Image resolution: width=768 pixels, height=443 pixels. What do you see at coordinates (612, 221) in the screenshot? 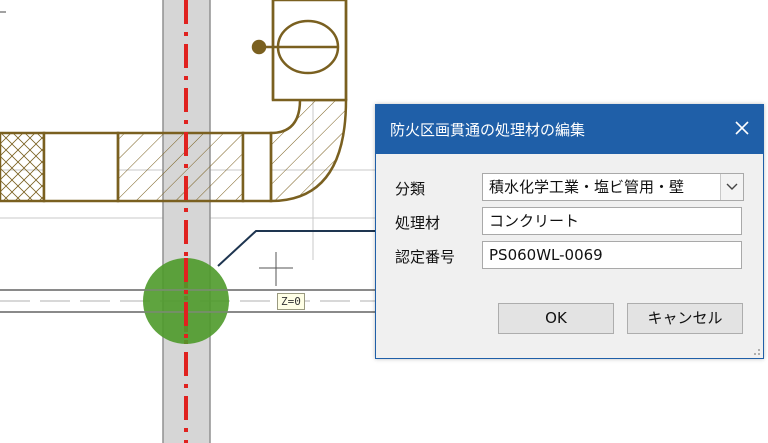
I see `material-input: コンクリート` at bounding box center [612, 221].